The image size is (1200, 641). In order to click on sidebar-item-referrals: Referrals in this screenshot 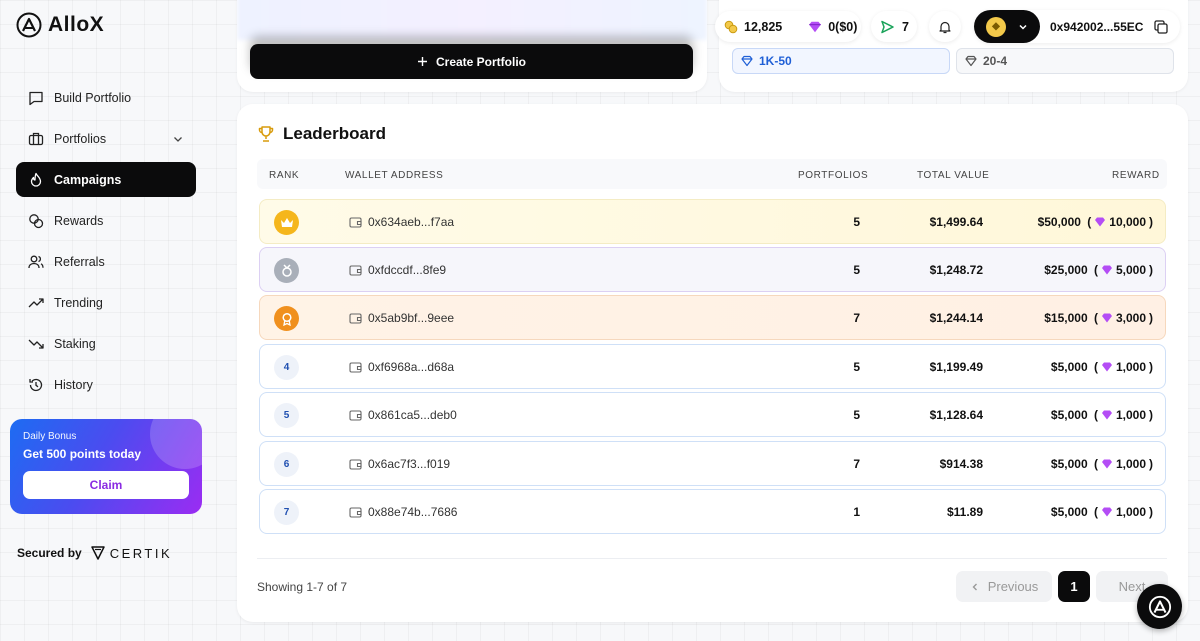, I will do `click(106, 261)`.